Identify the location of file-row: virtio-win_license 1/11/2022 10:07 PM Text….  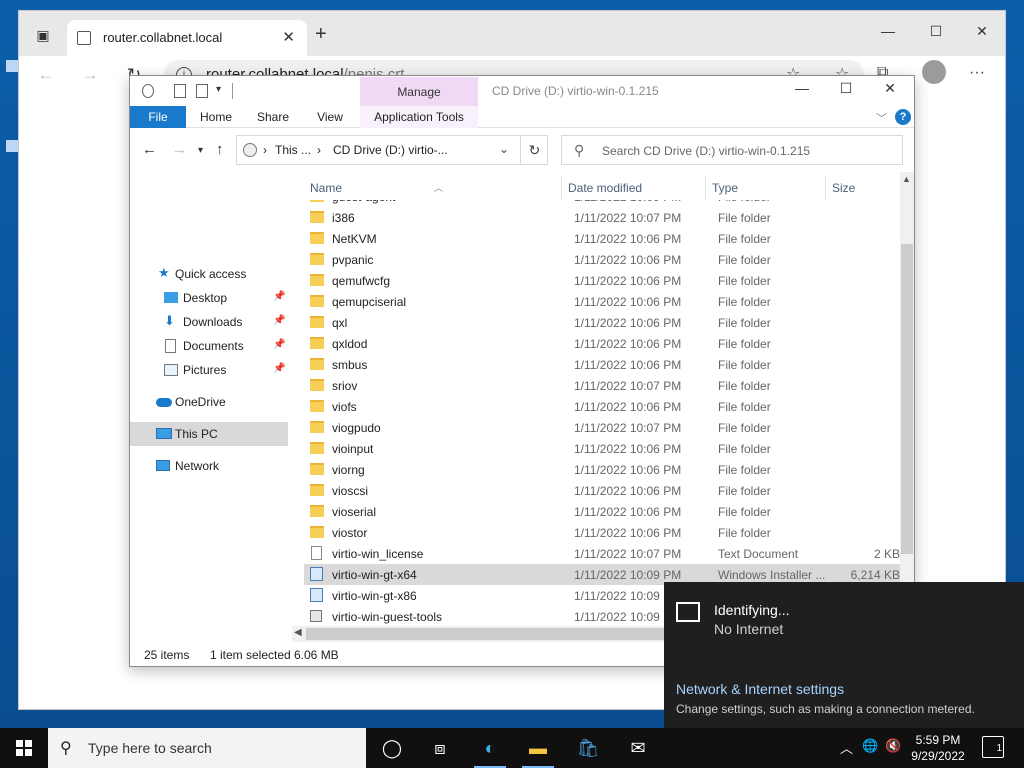
(602, 553).